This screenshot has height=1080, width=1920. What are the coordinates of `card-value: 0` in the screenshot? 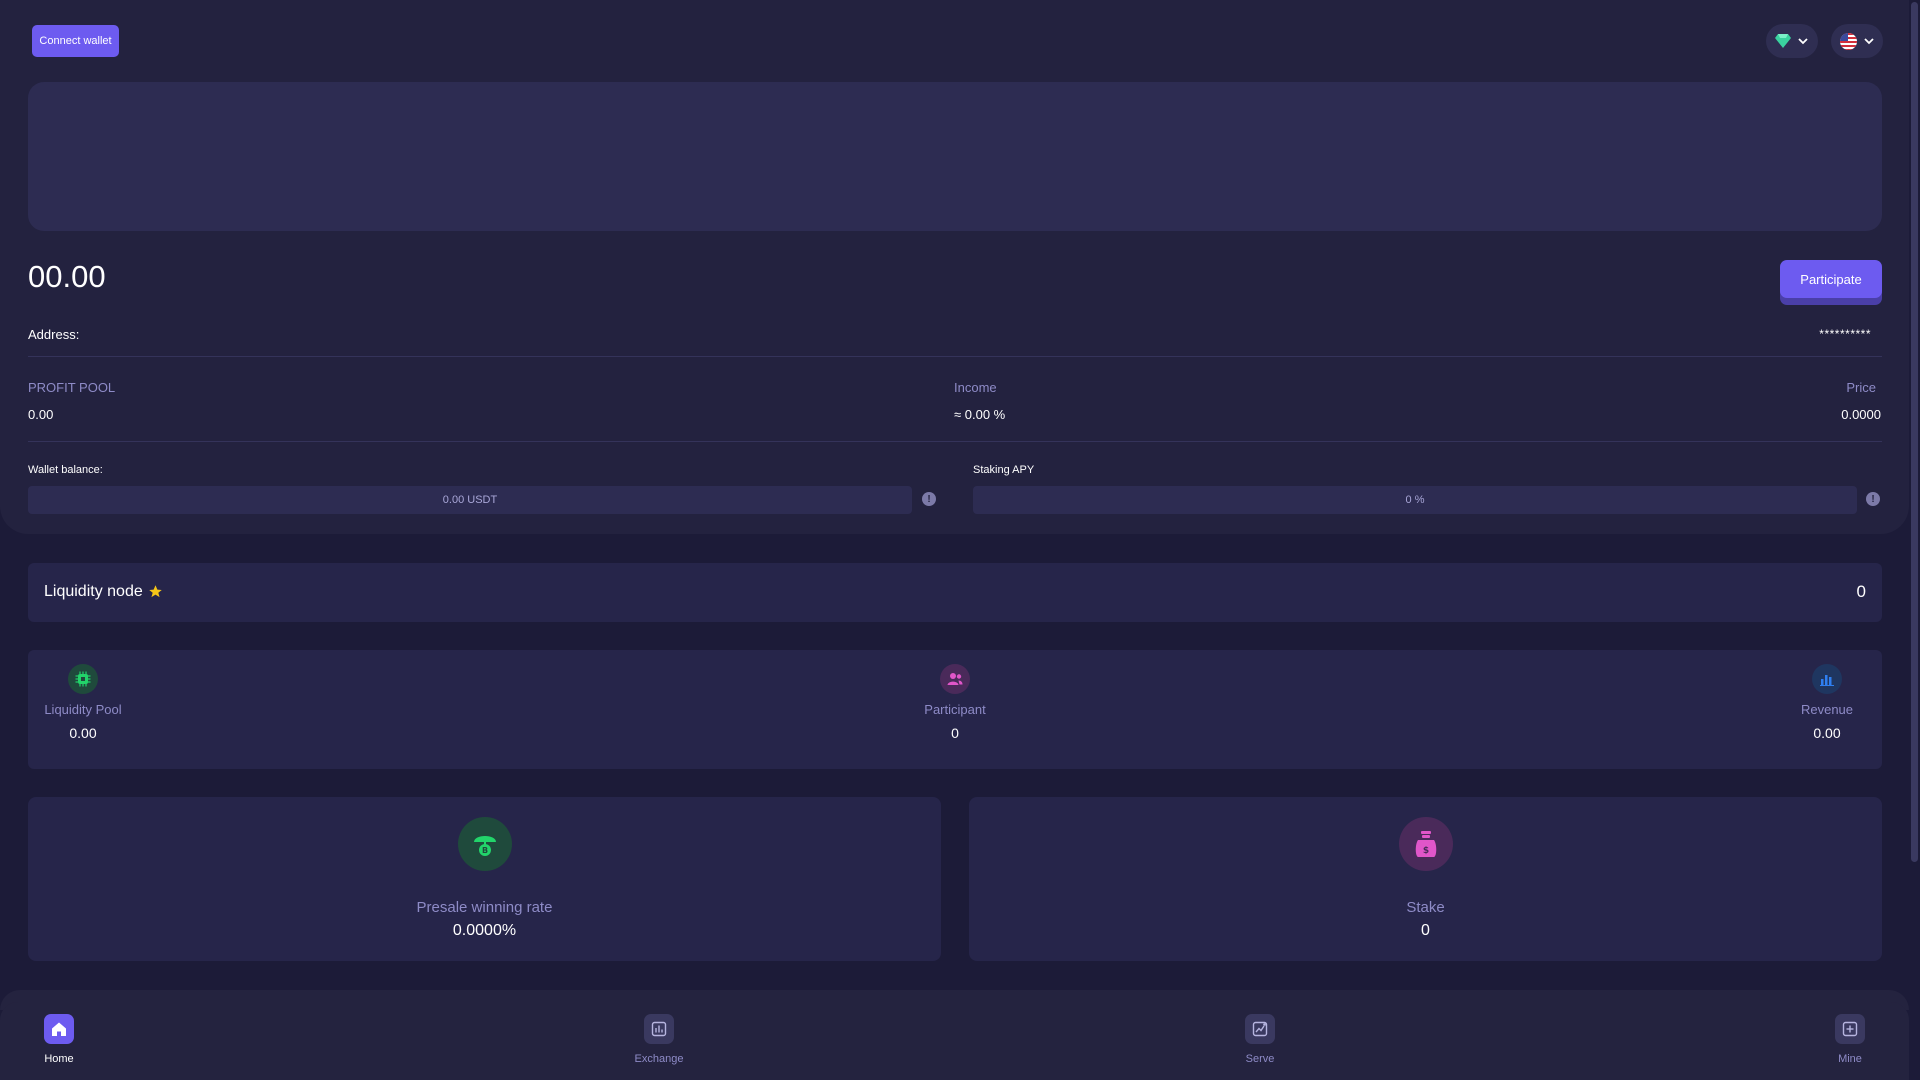 It's located at (1425, 930).